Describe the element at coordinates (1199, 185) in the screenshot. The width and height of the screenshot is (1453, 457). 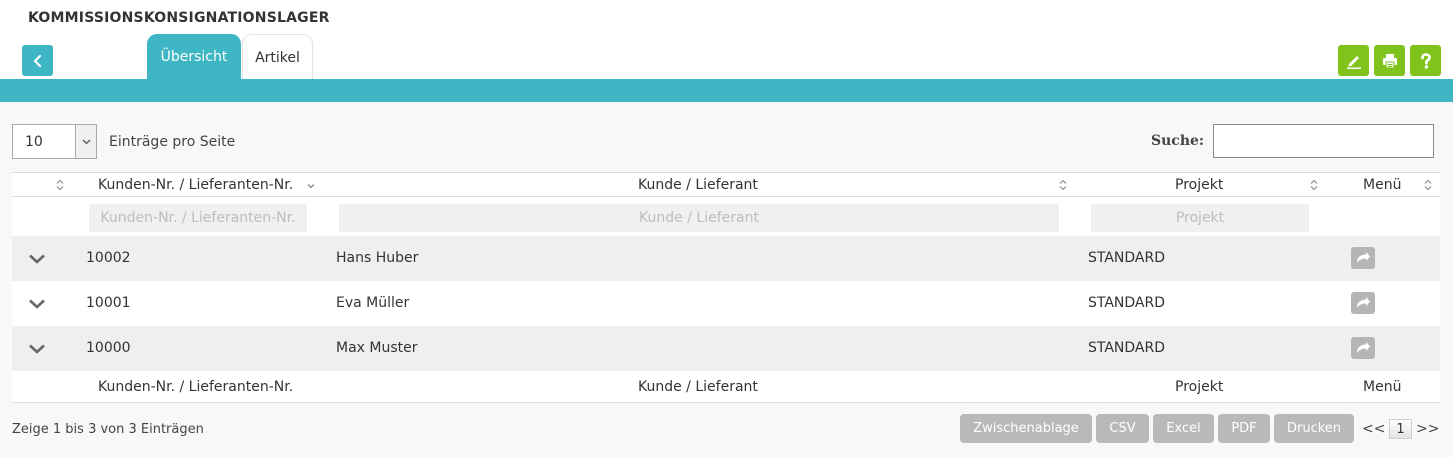
I see `column-header-project: Projekt` at that location.